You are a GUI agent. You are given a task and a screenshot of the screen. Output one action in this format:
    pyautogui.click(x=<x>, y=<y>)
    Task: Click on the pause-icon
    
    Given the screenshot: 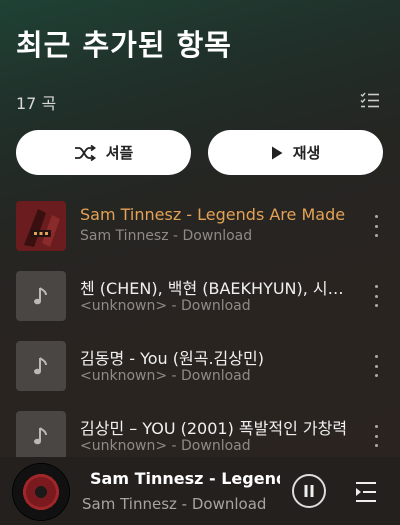 What is the action you would take?
    pyautogui.click(x=309, y=491)
    